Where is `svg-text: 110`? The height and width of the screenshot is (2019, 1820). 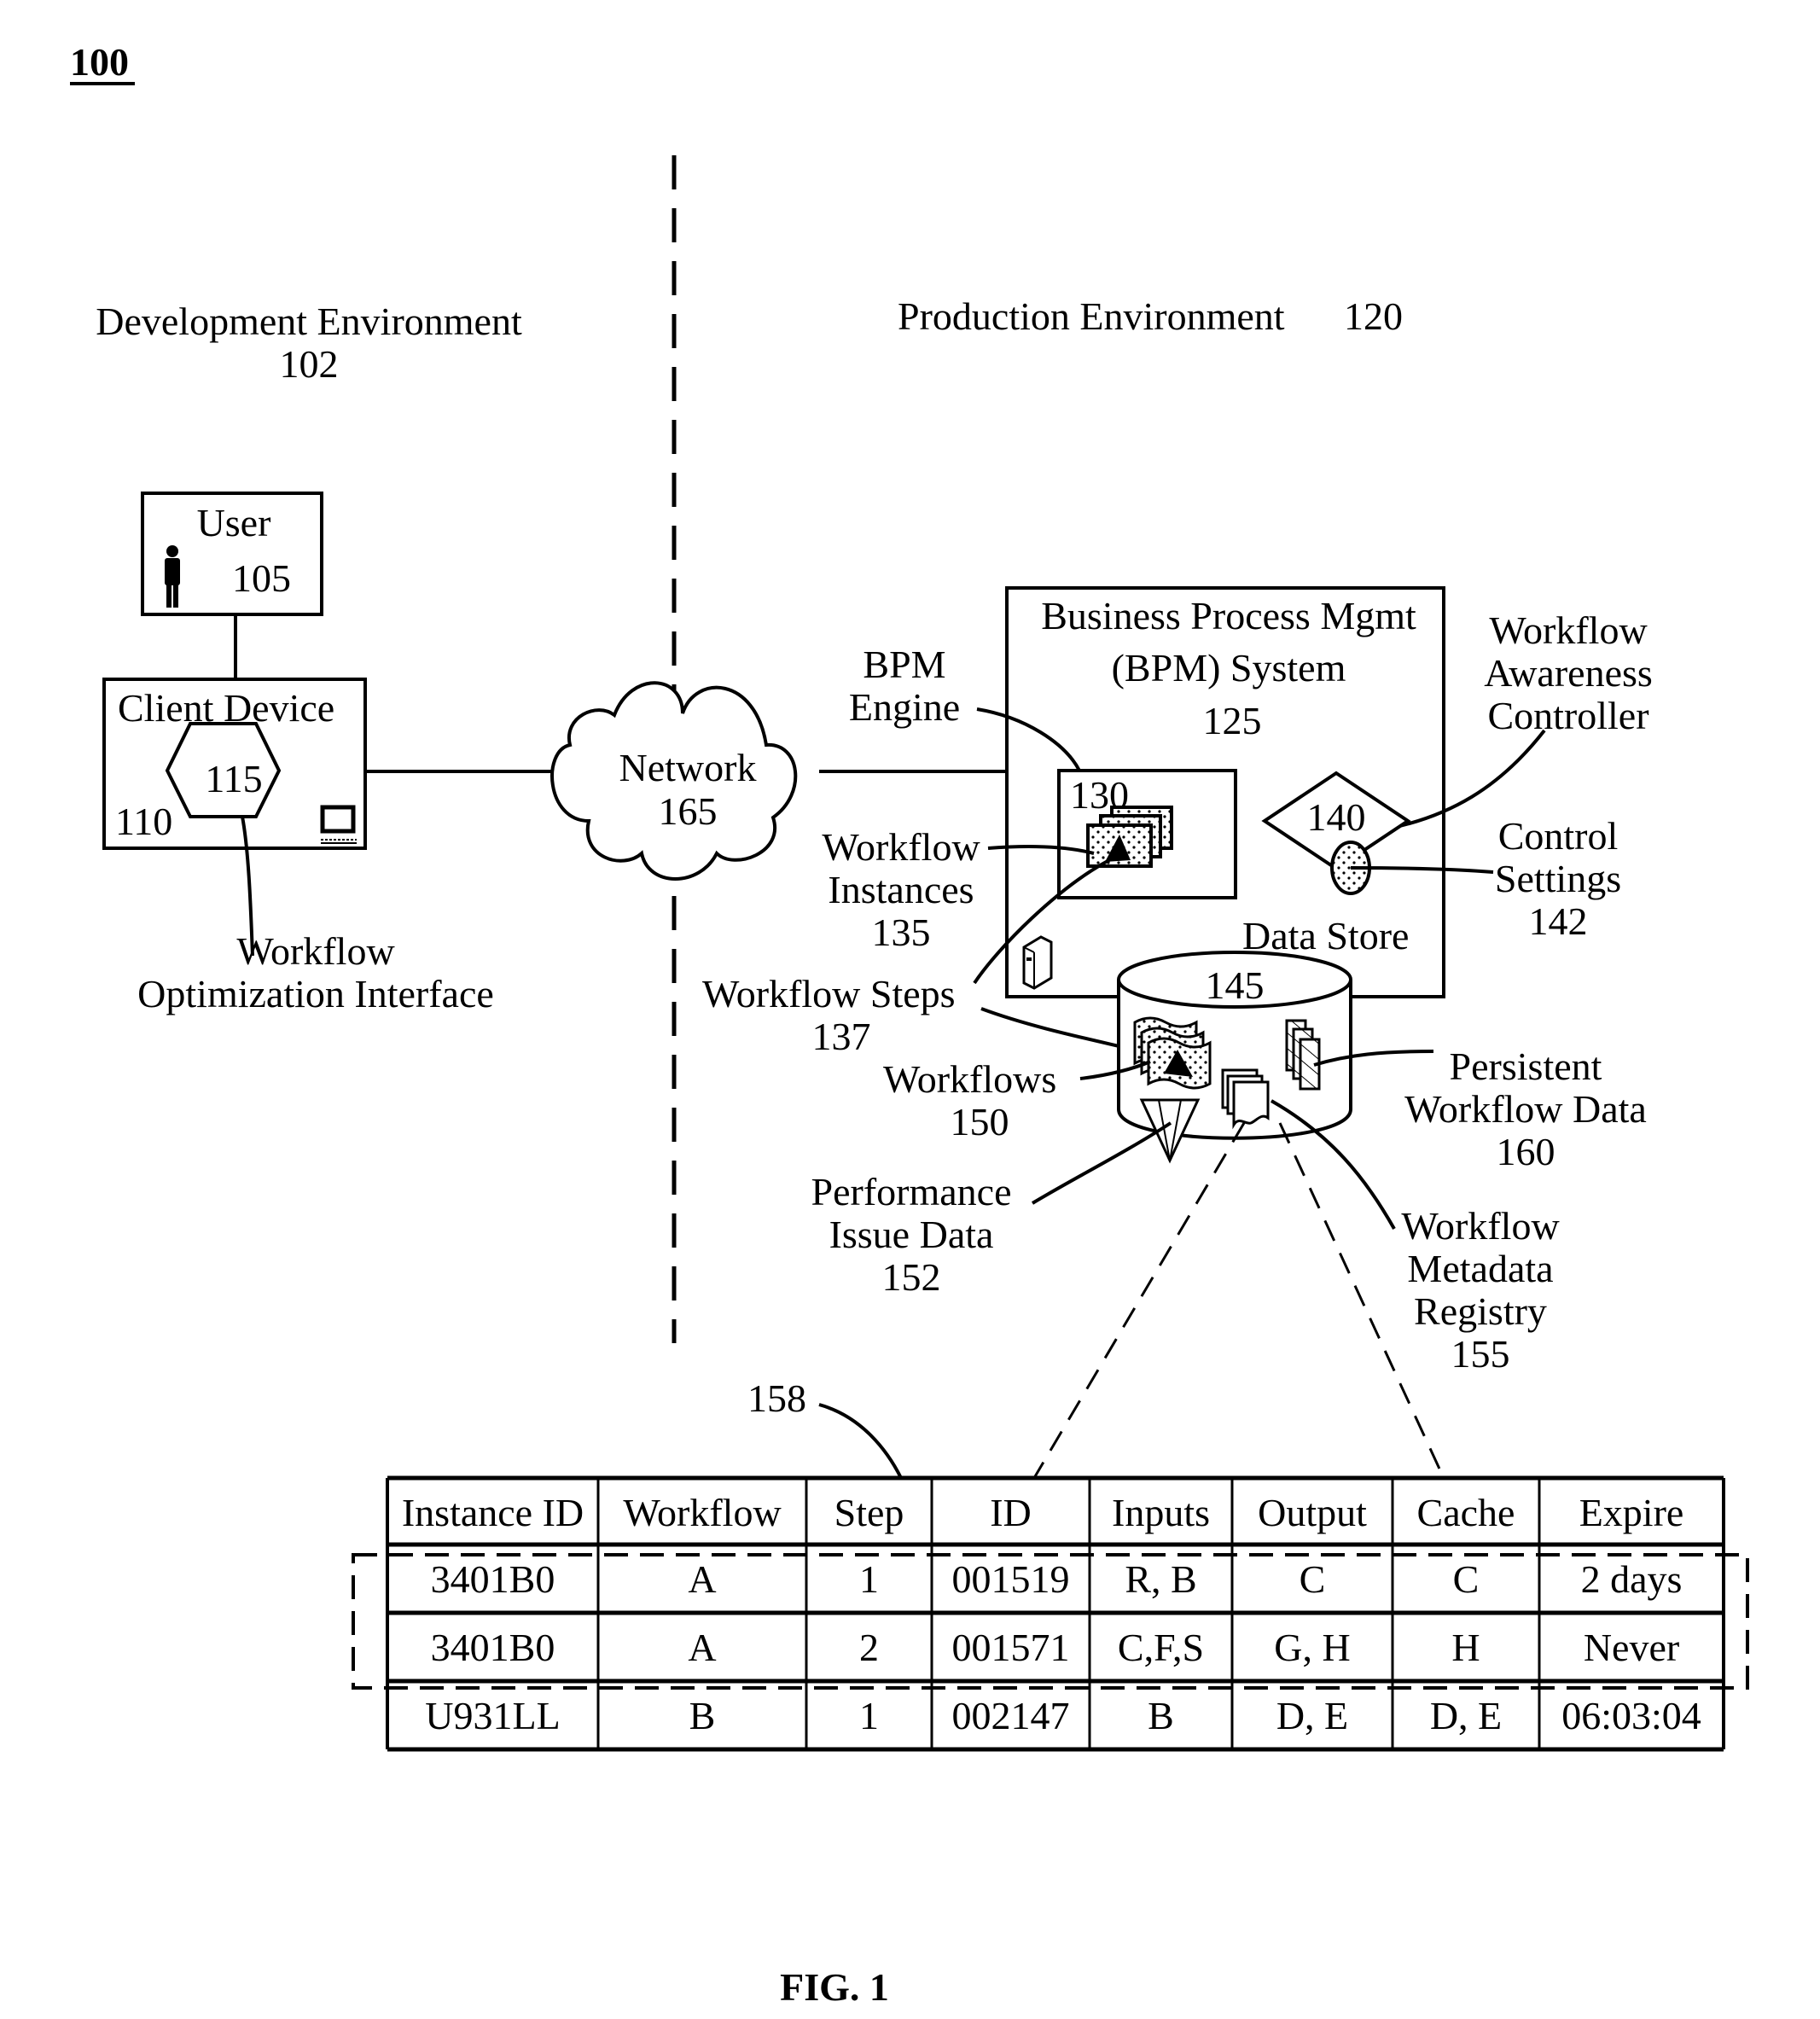 svg-text: 110 is located at coordinates (143, 821).